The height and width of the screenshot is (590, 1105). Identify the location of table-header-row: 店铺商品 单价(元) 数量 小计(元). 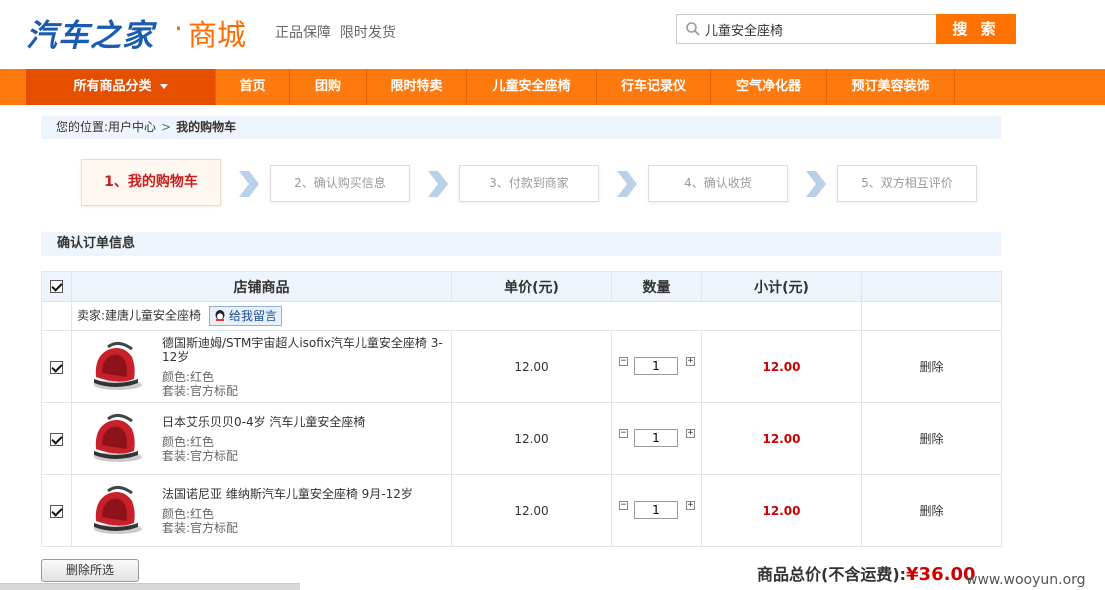
(521, 286).